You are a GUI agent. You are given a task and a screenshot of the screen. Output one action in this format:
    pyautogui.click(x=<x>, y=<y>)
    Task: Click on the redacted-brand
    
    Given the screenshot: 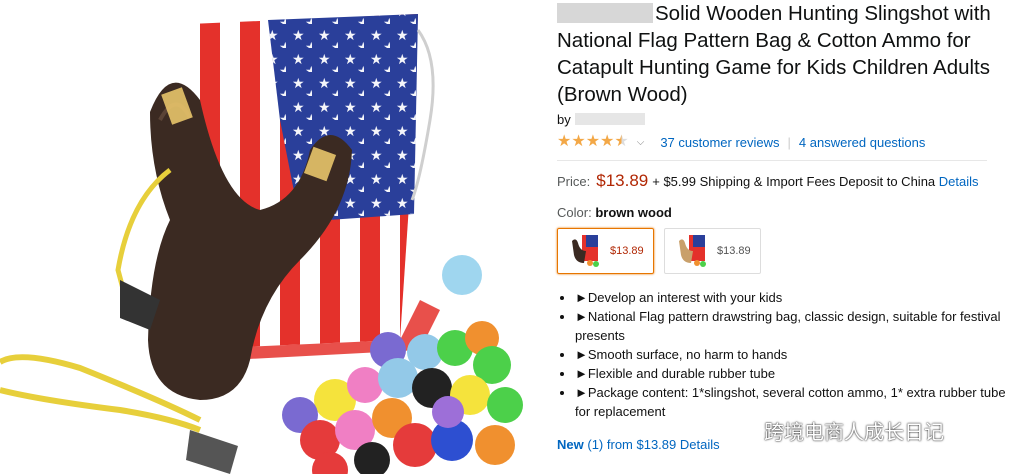 What is the action you would take?
    pyautogui.click(x=605, y=13)
    